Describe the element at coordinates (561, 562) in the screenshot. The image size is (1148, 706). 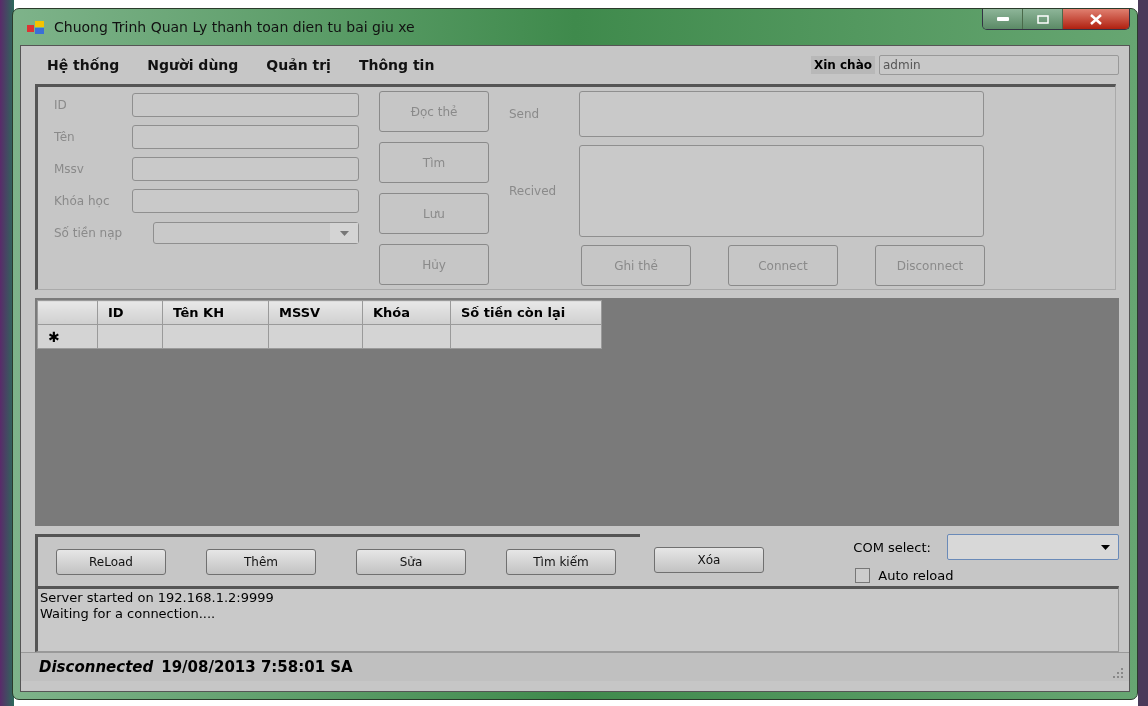
I see `button: Tìm kiếm` at that location.